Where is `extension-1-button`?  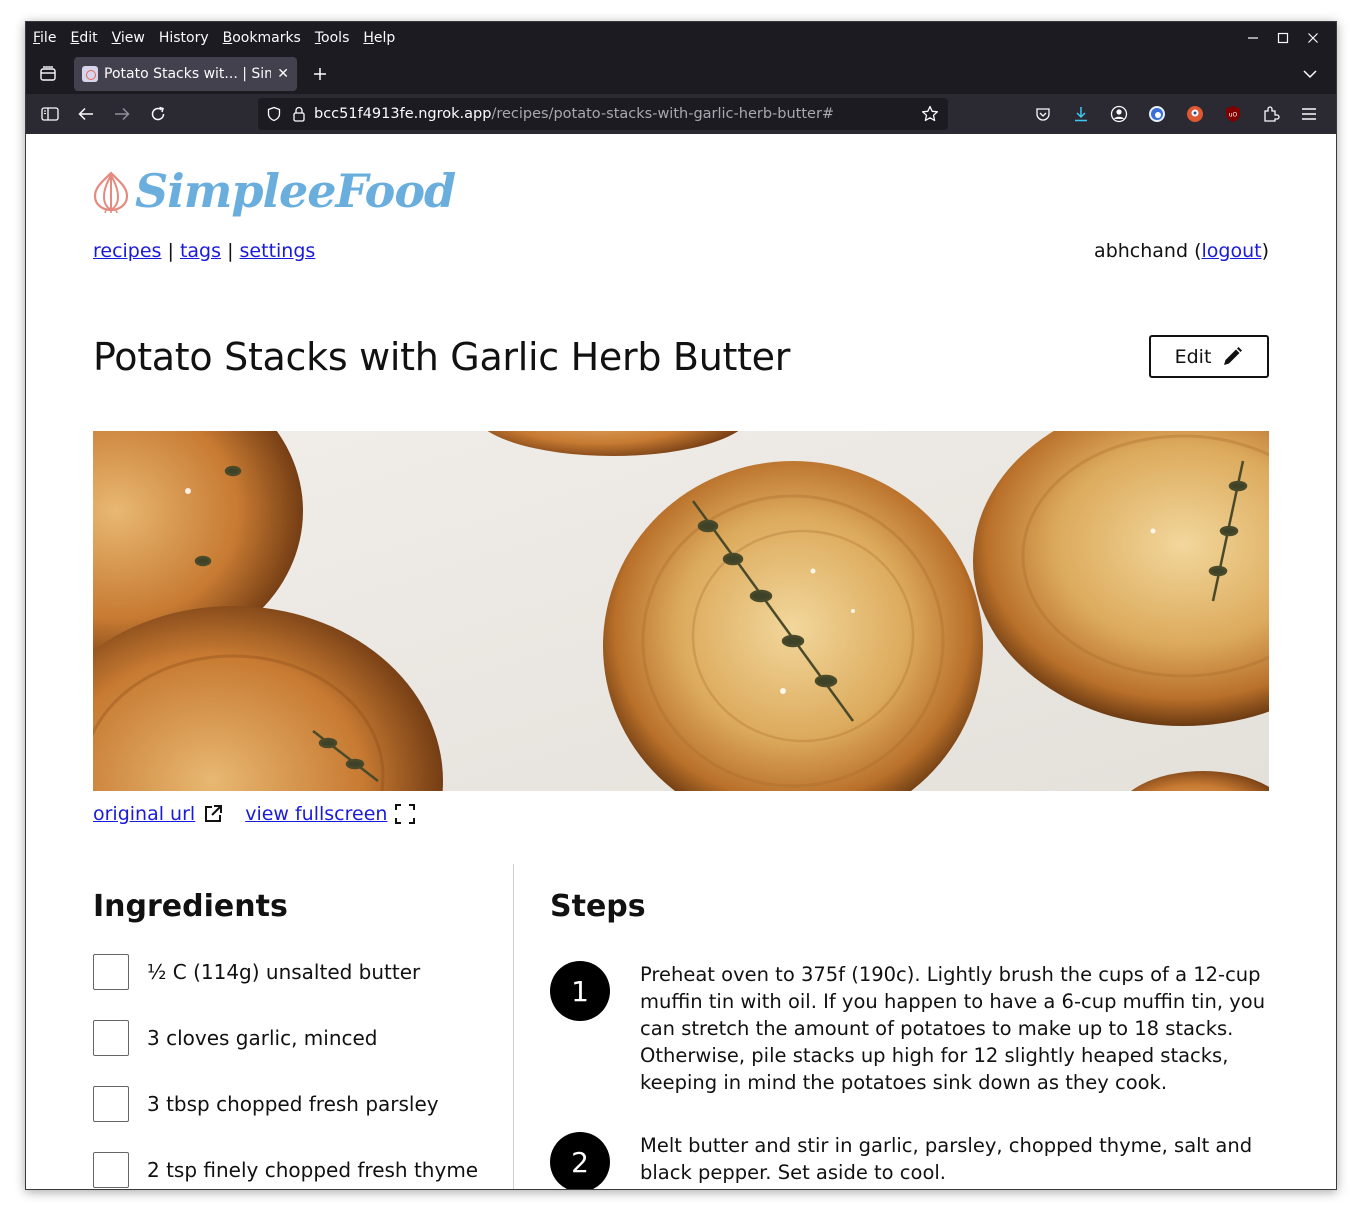 extension-1-button is located at coordinates (1157, 114).